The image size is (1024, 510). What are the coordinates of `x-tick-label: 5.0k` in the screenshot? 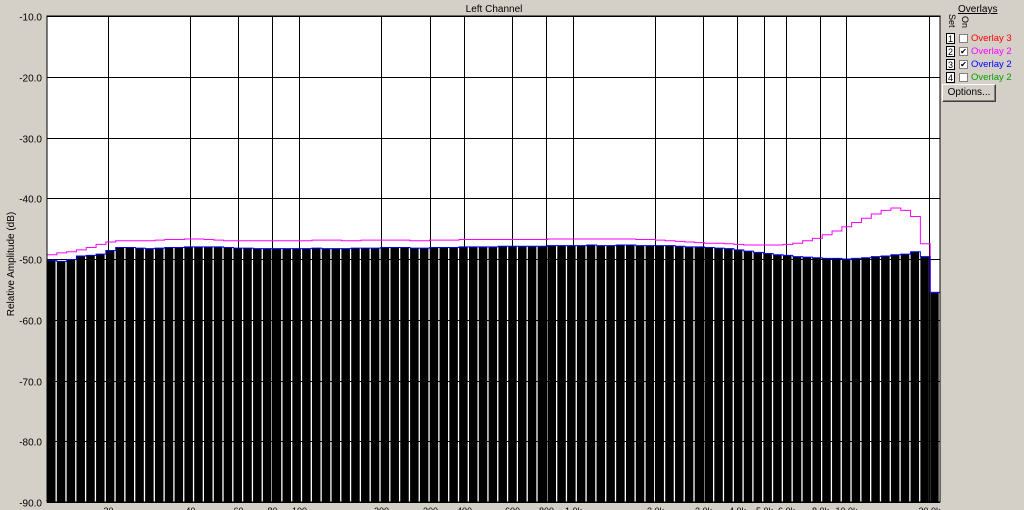 It's located at (765, 508).